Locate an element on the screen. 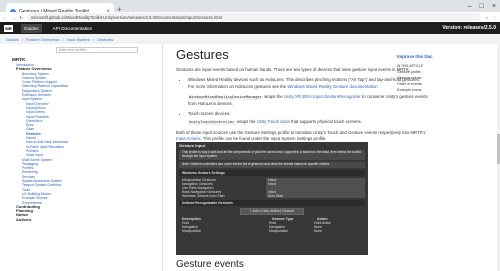 The height and width of the screenshot is (271, 500). inspector-section: Windows Gesture Settings is located at coordinates (272, 172).